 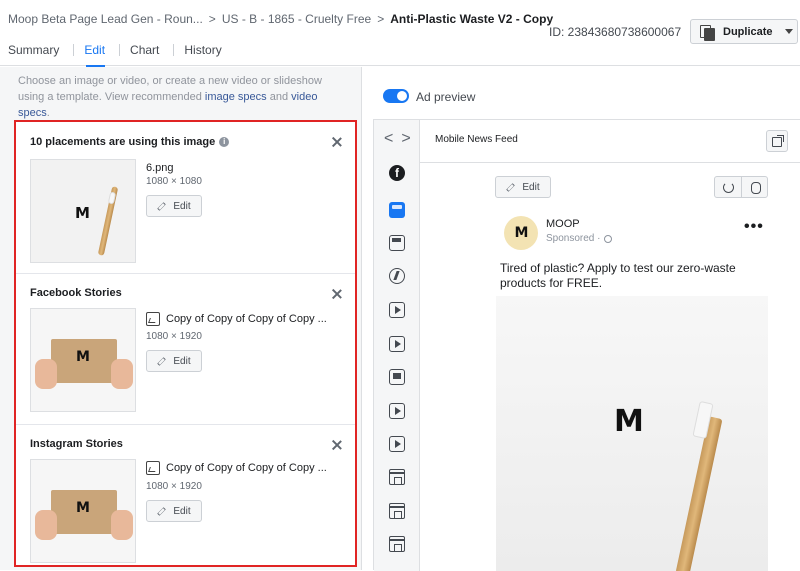 What do you see at coordinates (76, 444) in the screenshot?
I see `section-title: Instagram Stories` at bounding box center [76, 444].